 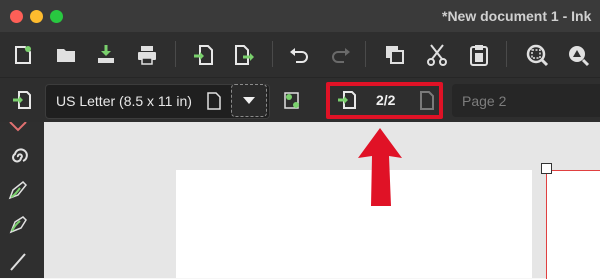 What do you see at coordinates (341, 55) in the screenshot?
I see `redo-icon` at bounding box center [341, 55].